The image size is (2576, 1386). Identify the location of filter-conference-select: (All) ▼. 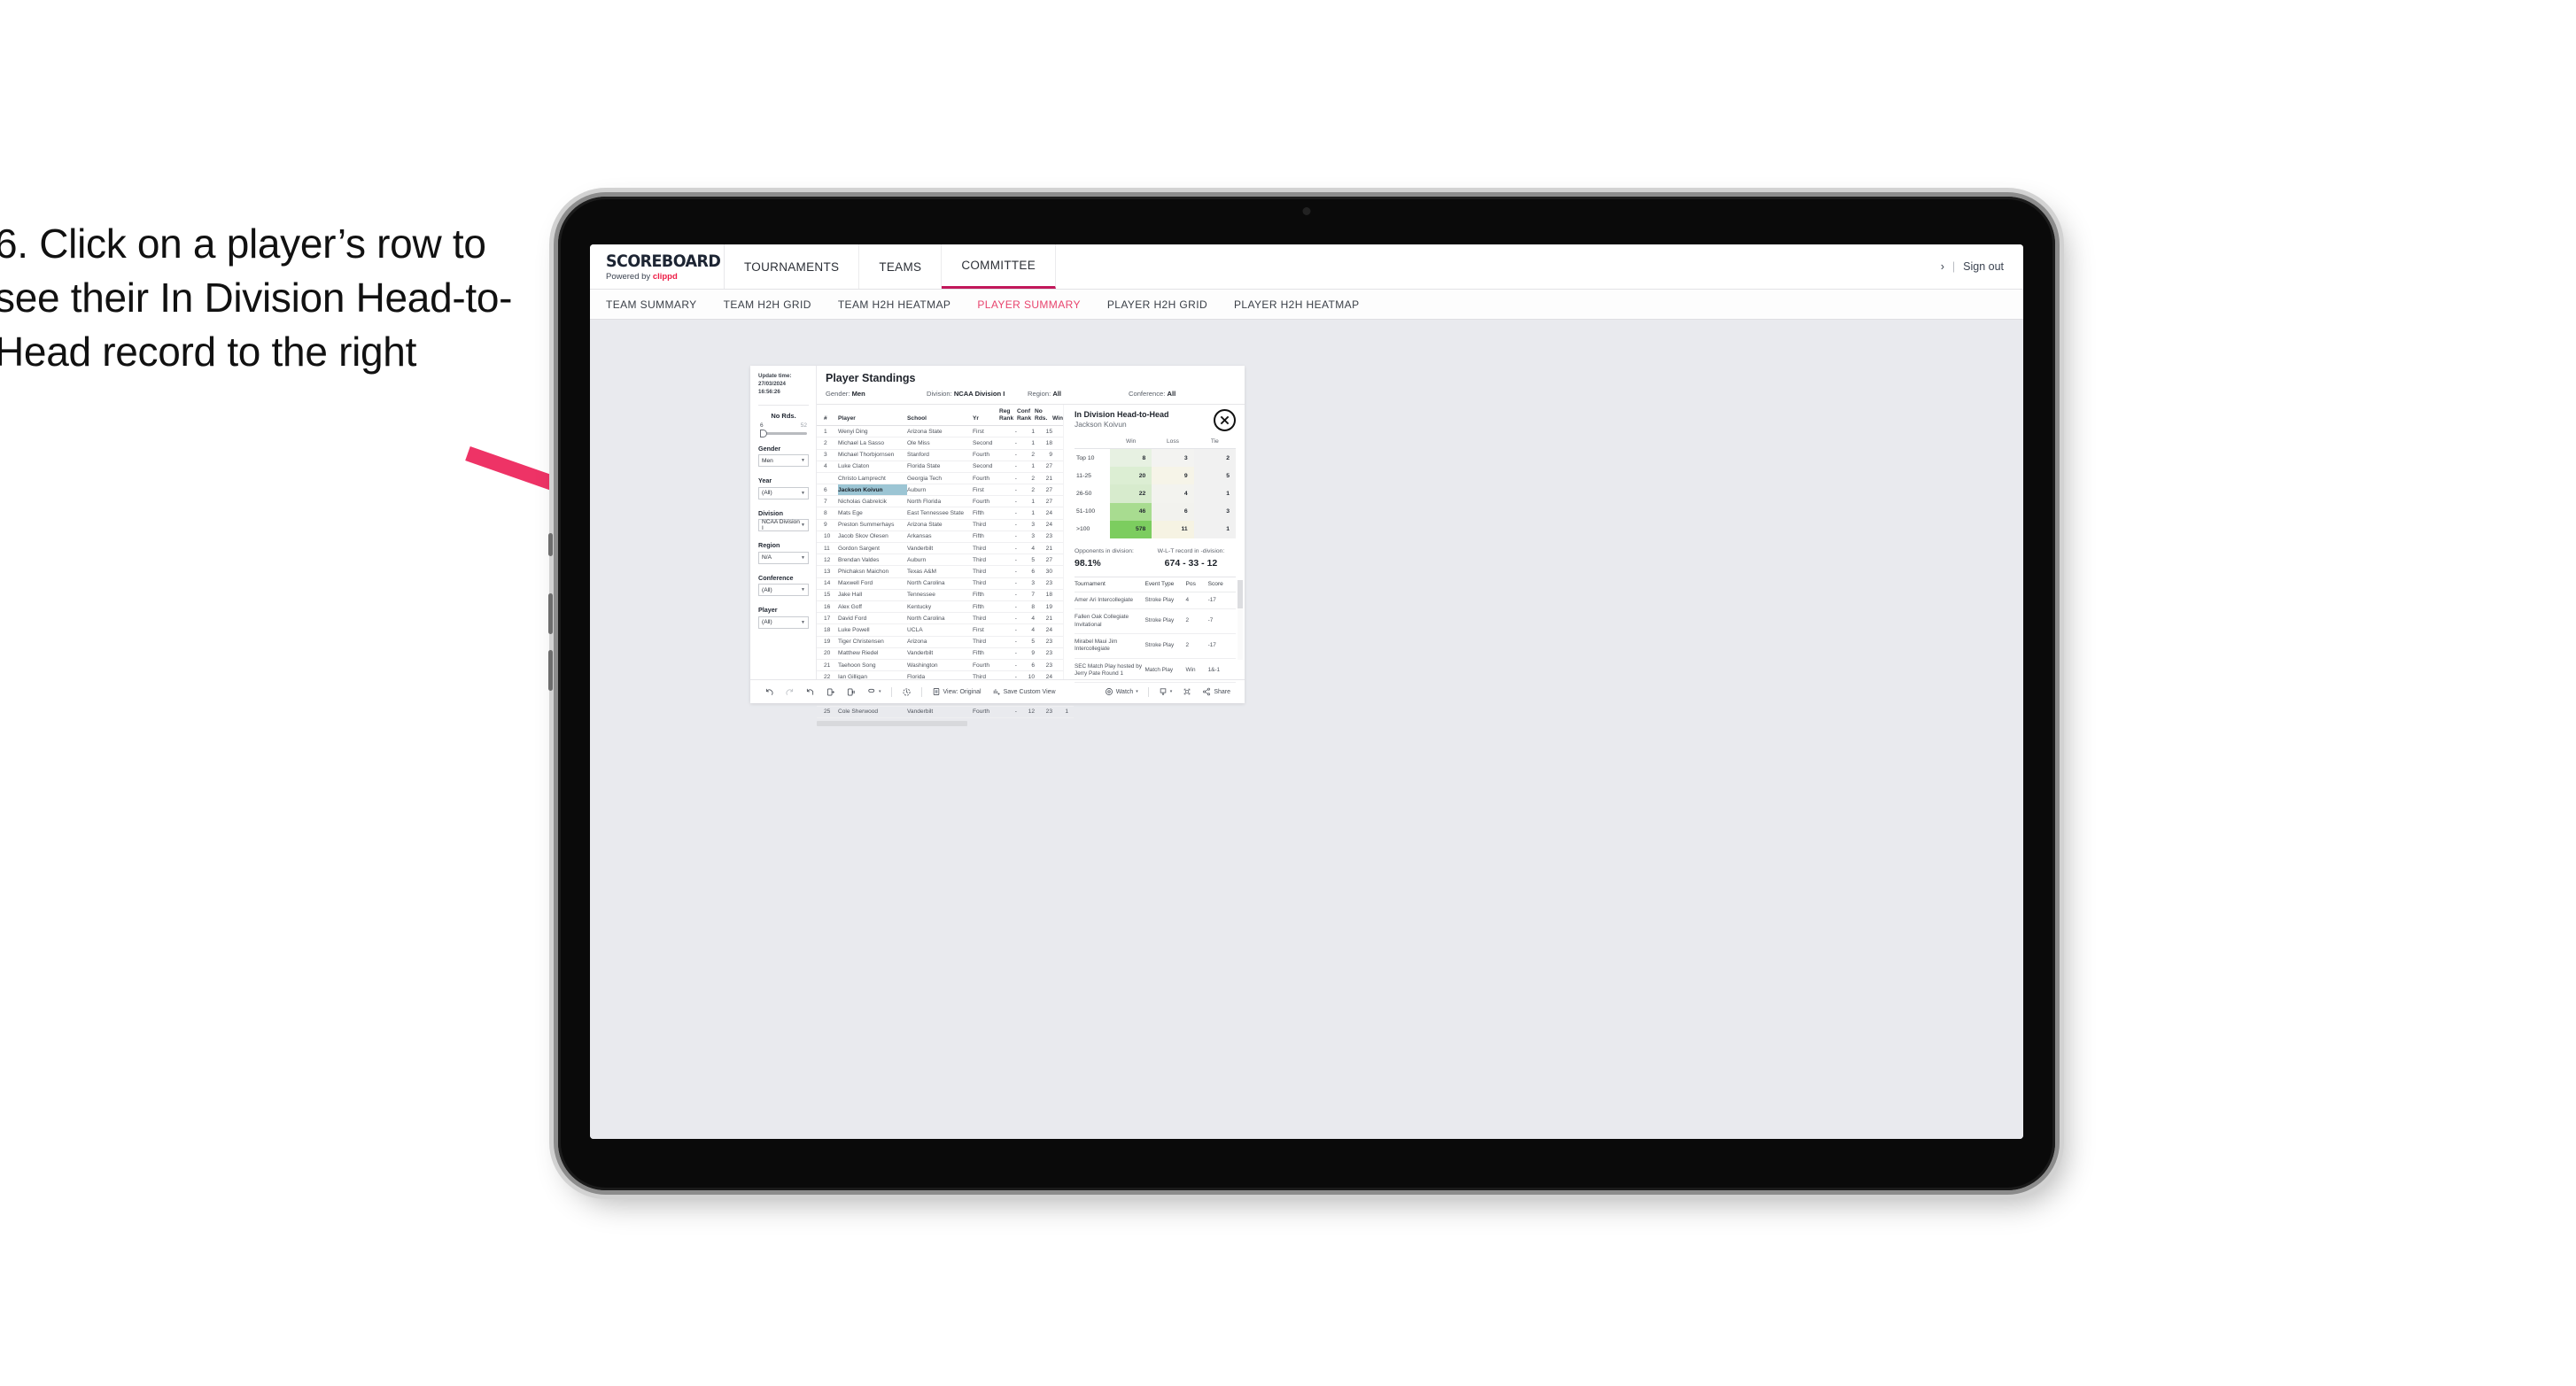
(783, 590).